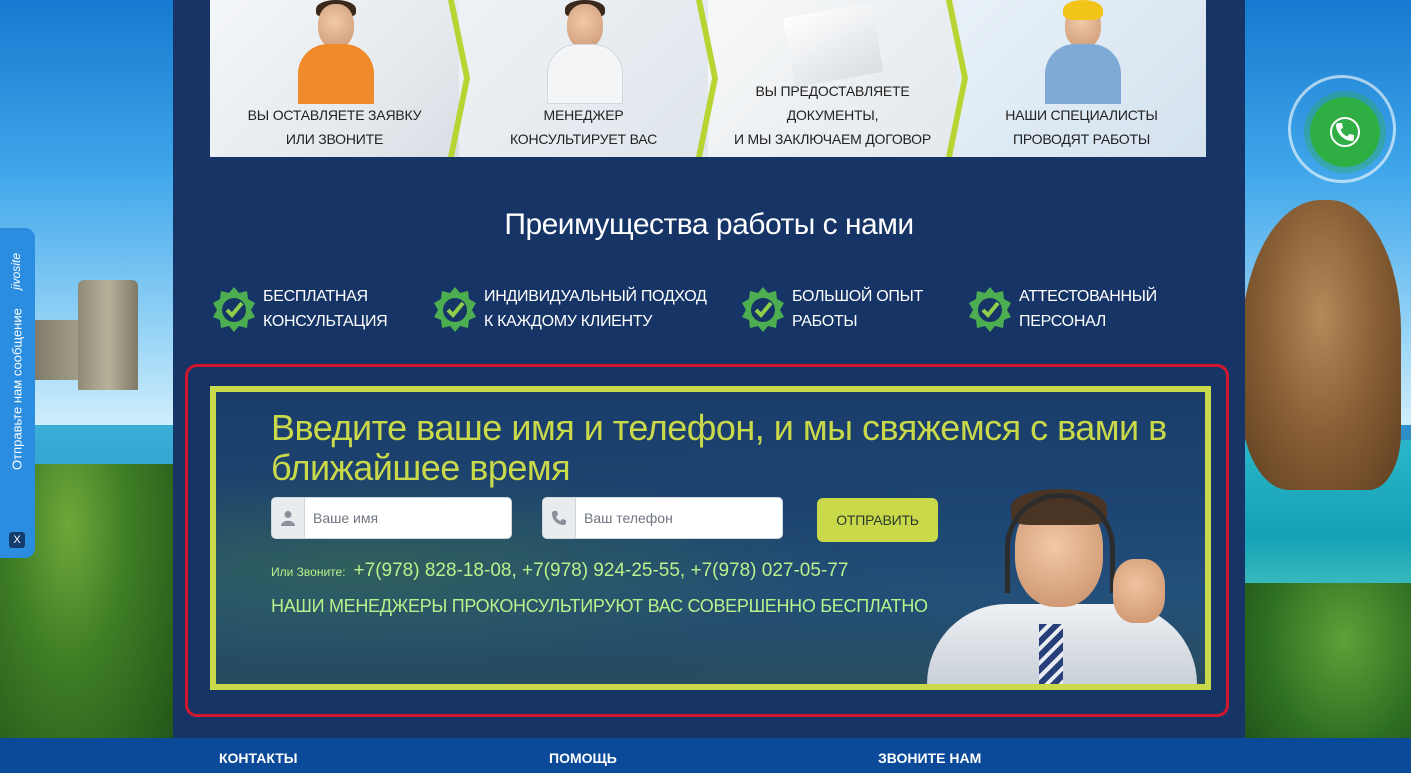  Describe the element at coordinates (929, 758) in the screenshot. I see `footer-call-us: Звоните нам` at that location.